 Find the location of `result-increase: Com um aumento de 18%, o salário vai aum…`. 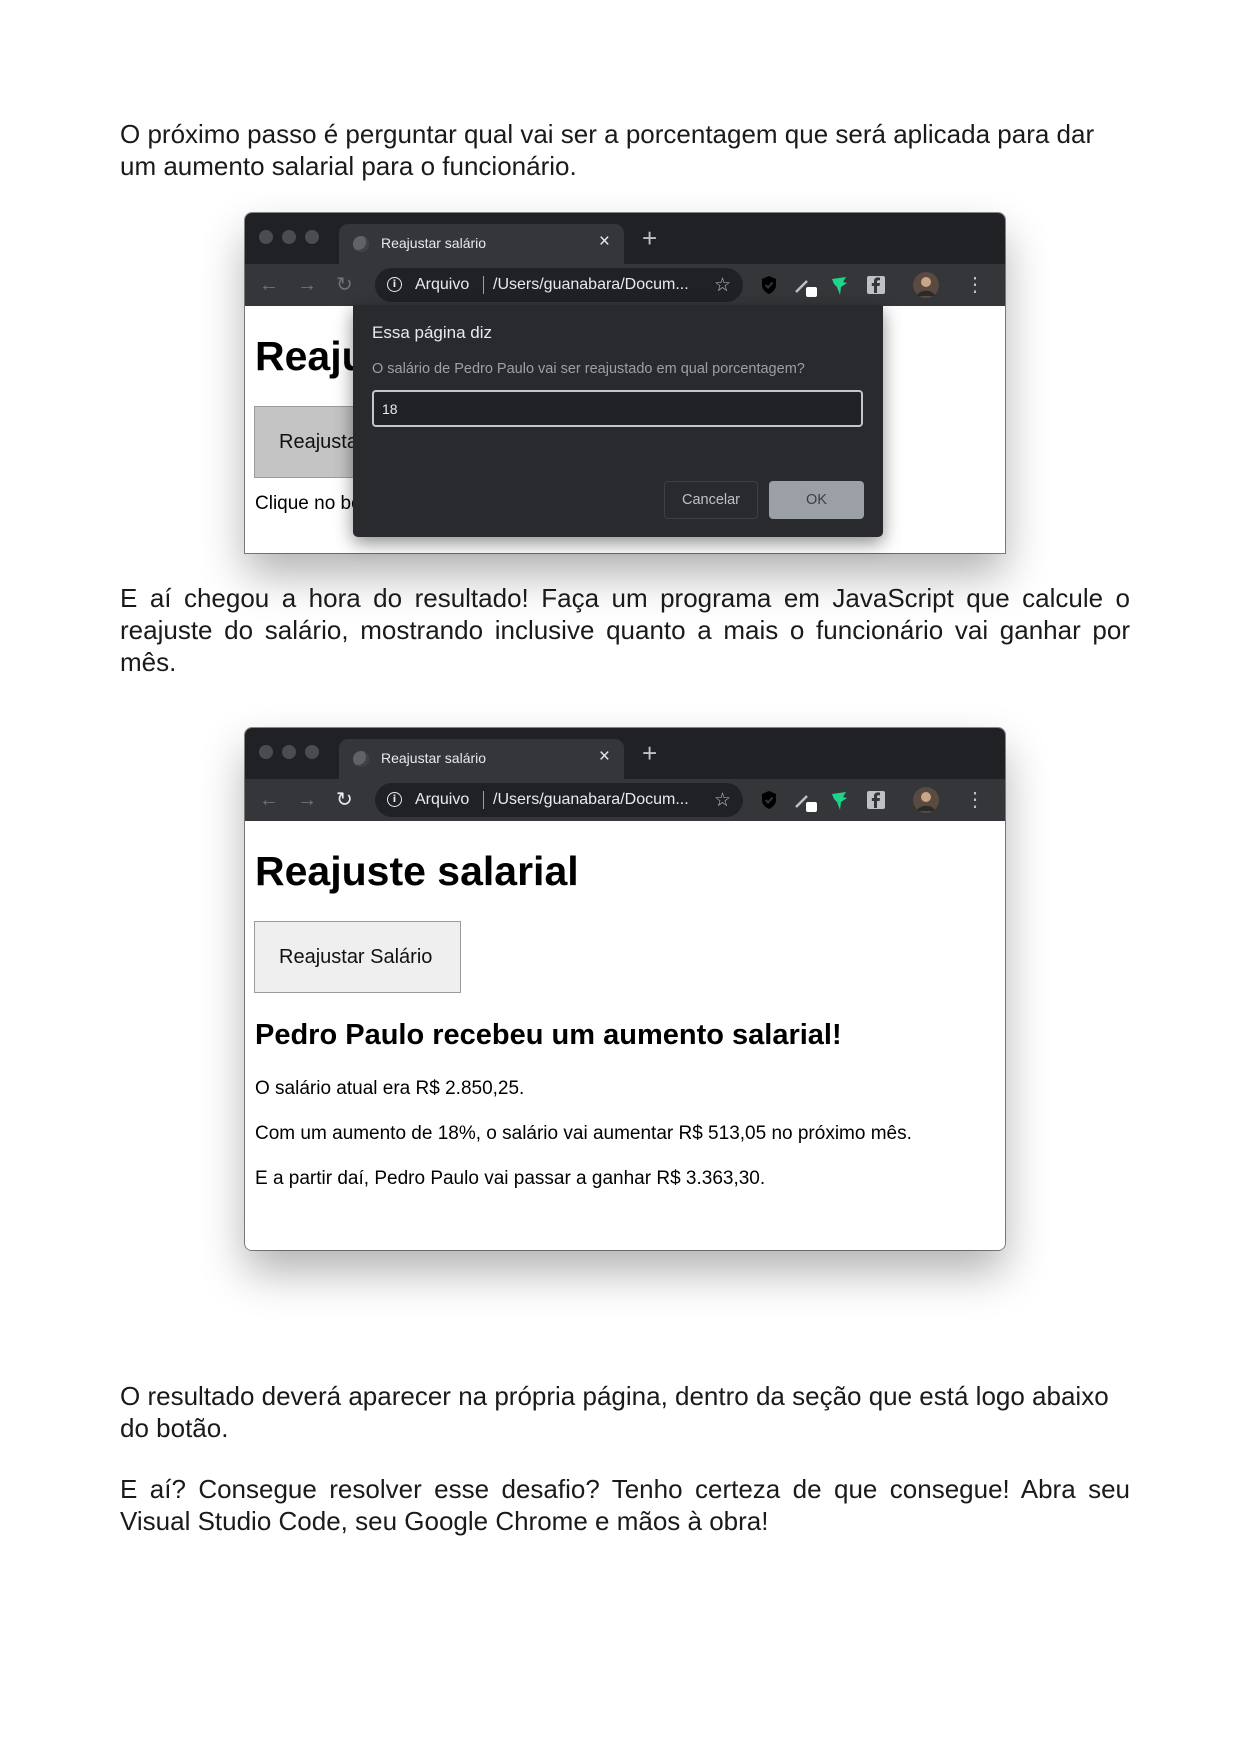

result-increase: Com um aumento de 18%, o salário vai aum… is located at coordinates (583, 1133).